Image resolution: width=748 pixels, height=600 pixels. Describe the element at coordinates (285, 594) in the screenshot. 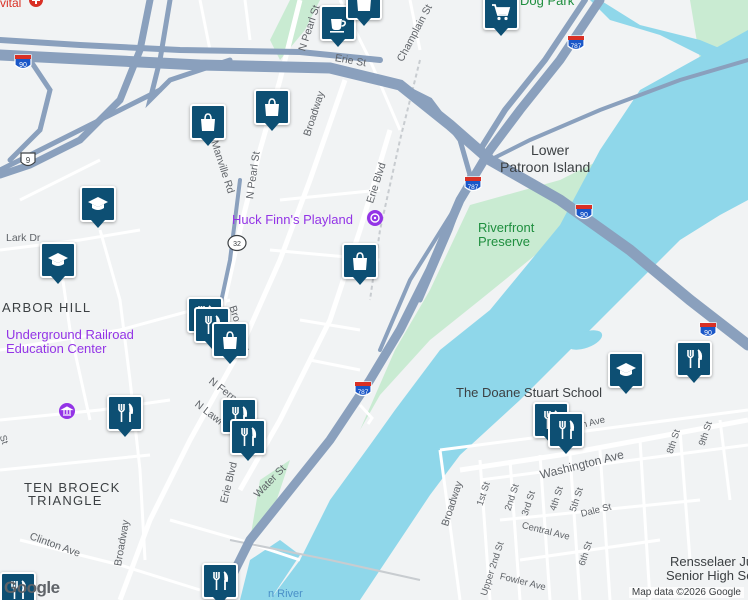

I see `hudson-river-label: n River` at that location.